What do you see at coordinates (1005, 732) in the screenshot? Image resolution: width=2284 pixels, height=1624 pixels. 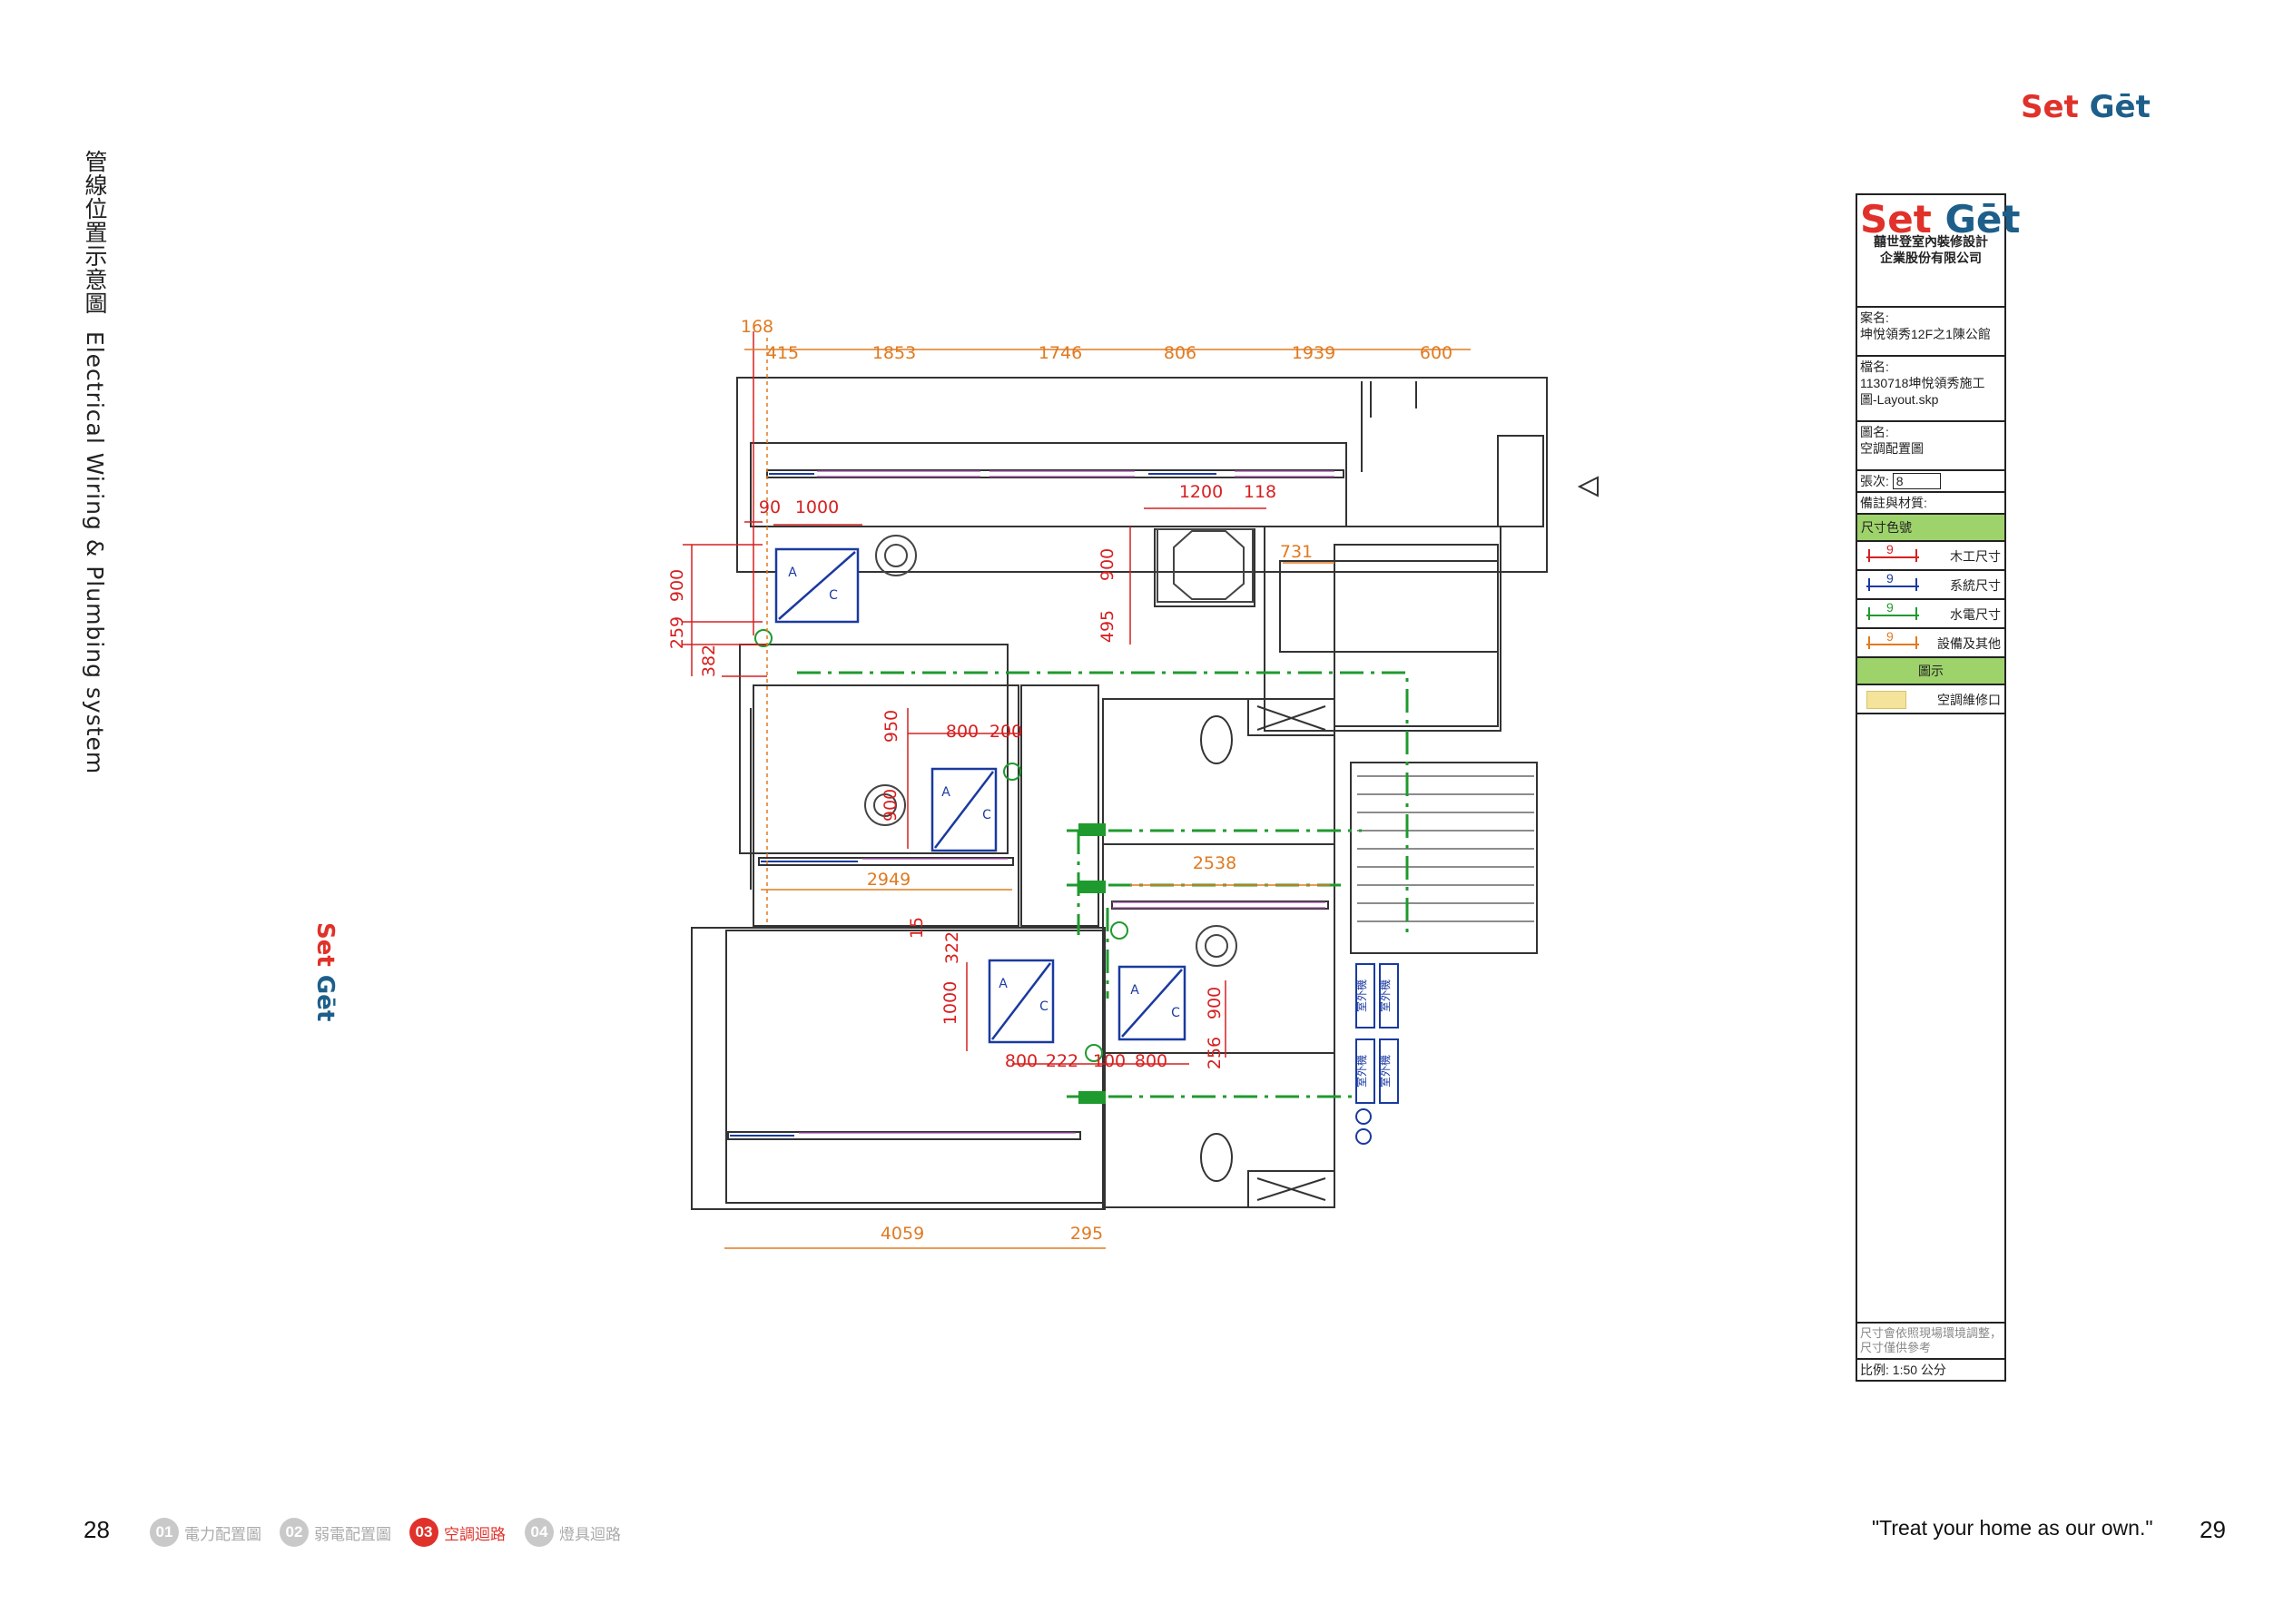 I see `dimension-label: 200` at bounding box center [1005, 732].